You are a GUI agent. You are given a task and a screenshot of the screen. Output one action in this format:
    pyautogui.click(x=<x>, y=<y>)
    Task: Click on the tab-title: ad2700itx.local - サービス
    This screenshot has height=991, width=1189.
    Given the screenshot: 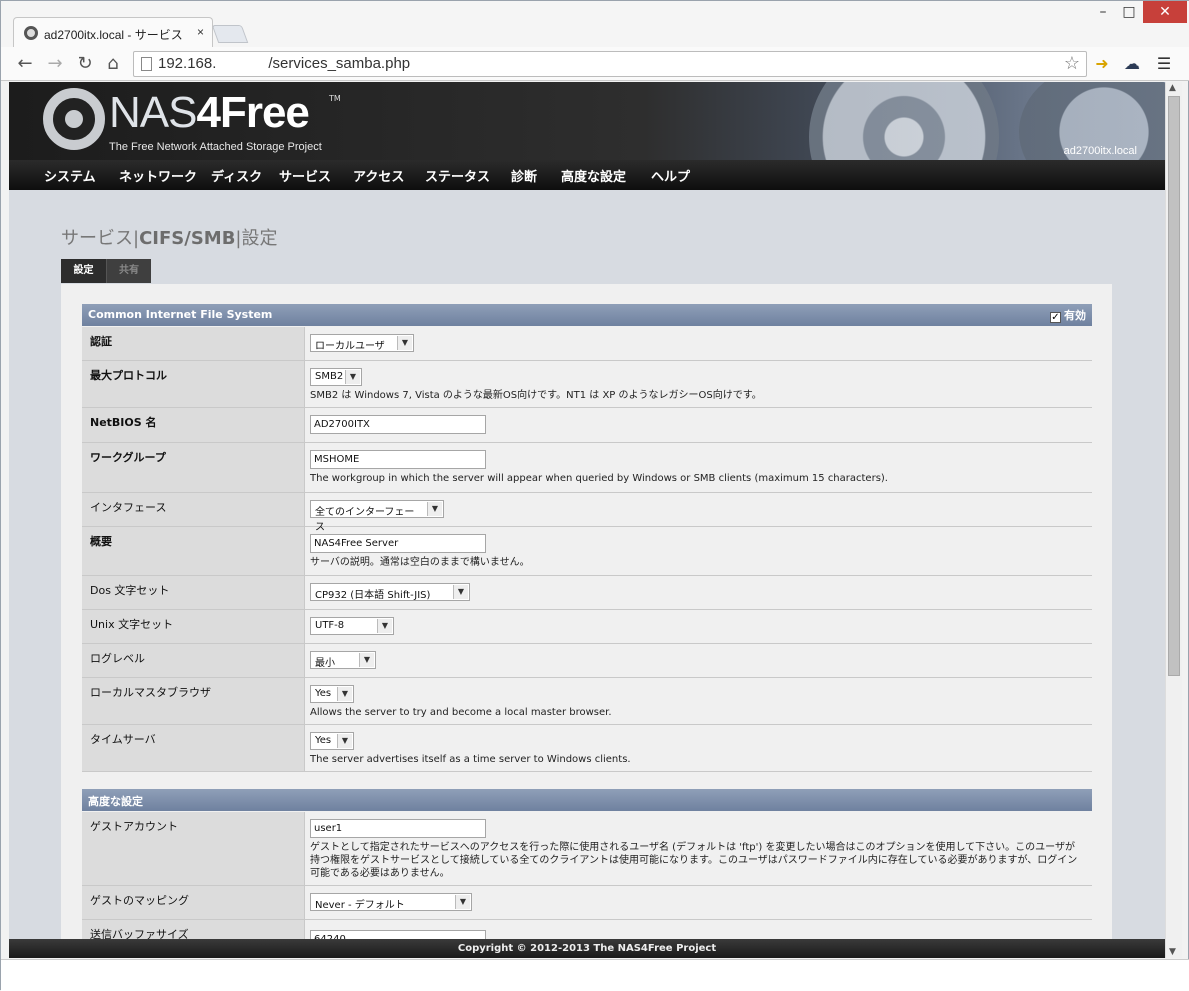 What is the action you would take?
    pyautogui.click(x=113, y=35)
    